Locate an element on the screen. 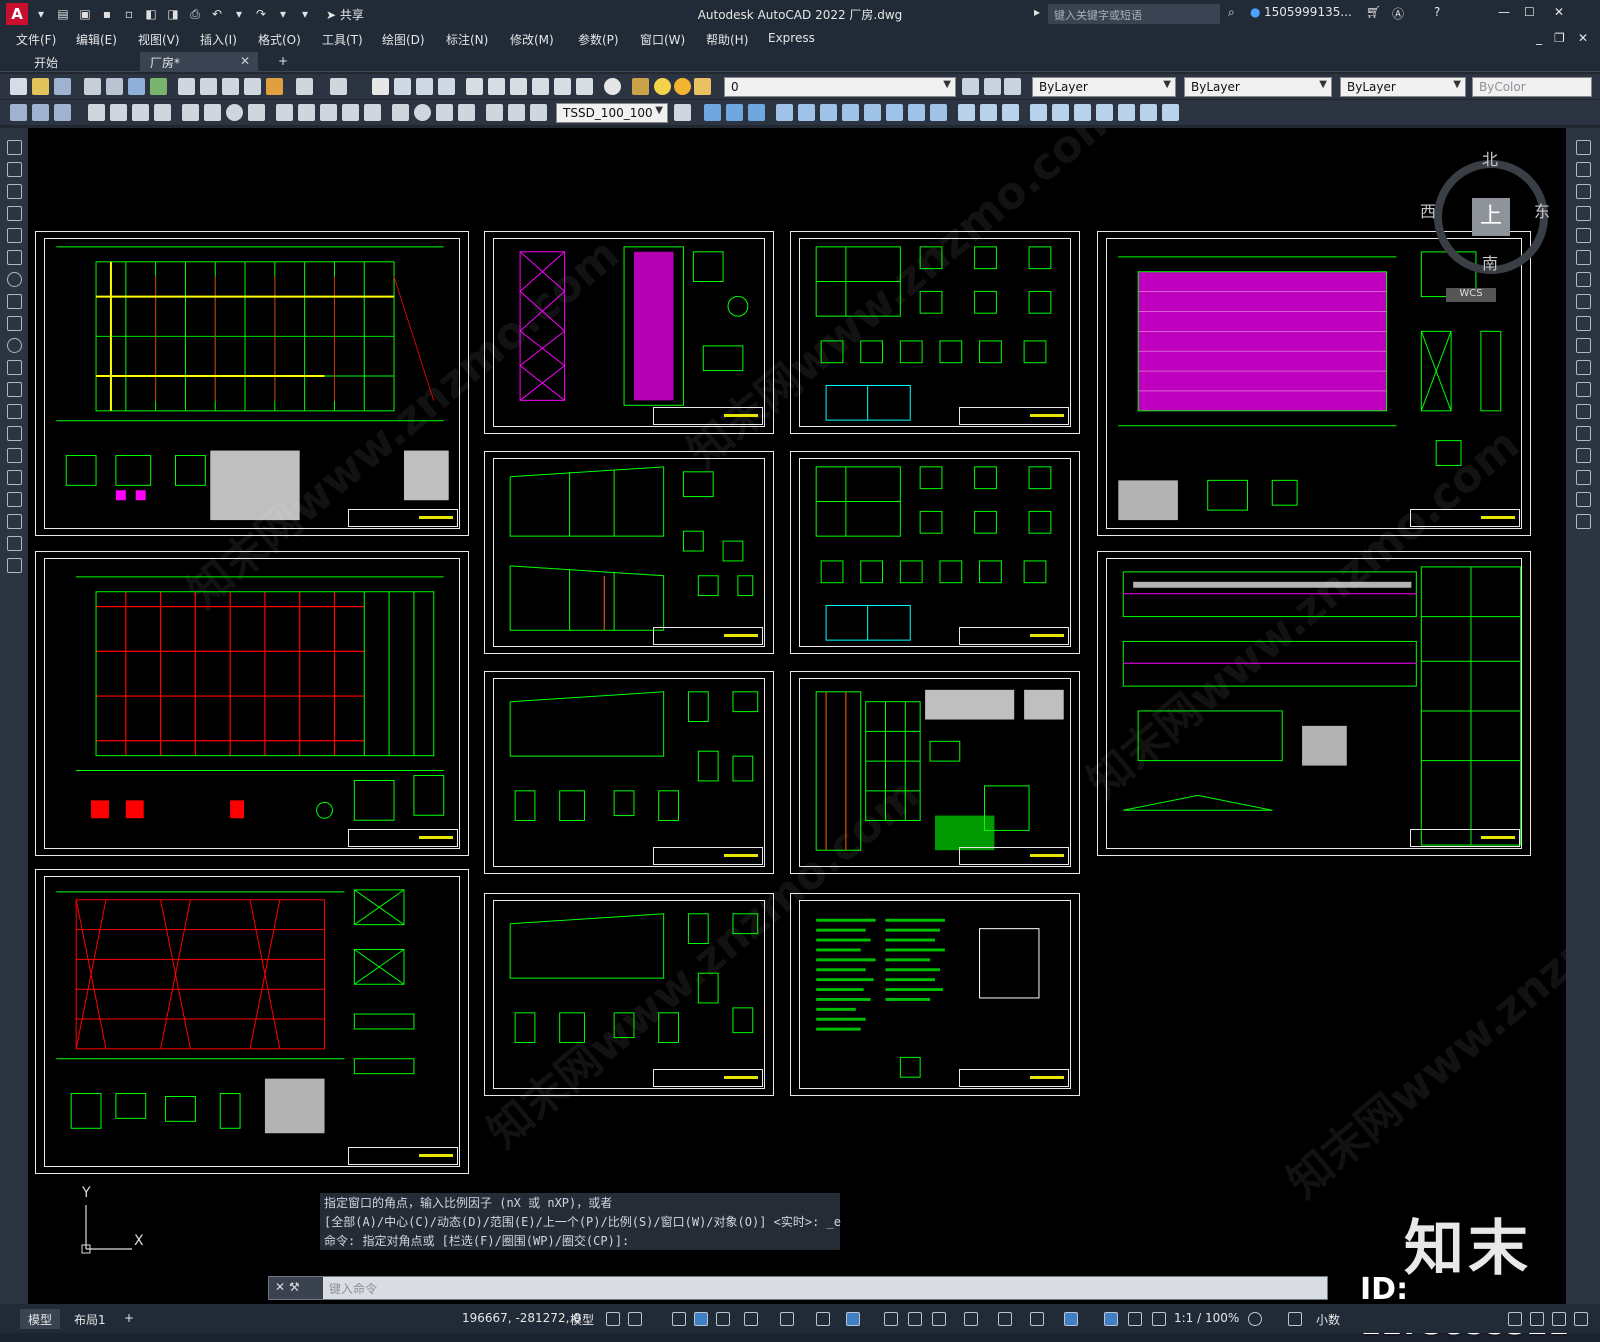 This screenshot has width=1600, height=1342. customization-menu-icon is located at coordinates (1581, 1319).